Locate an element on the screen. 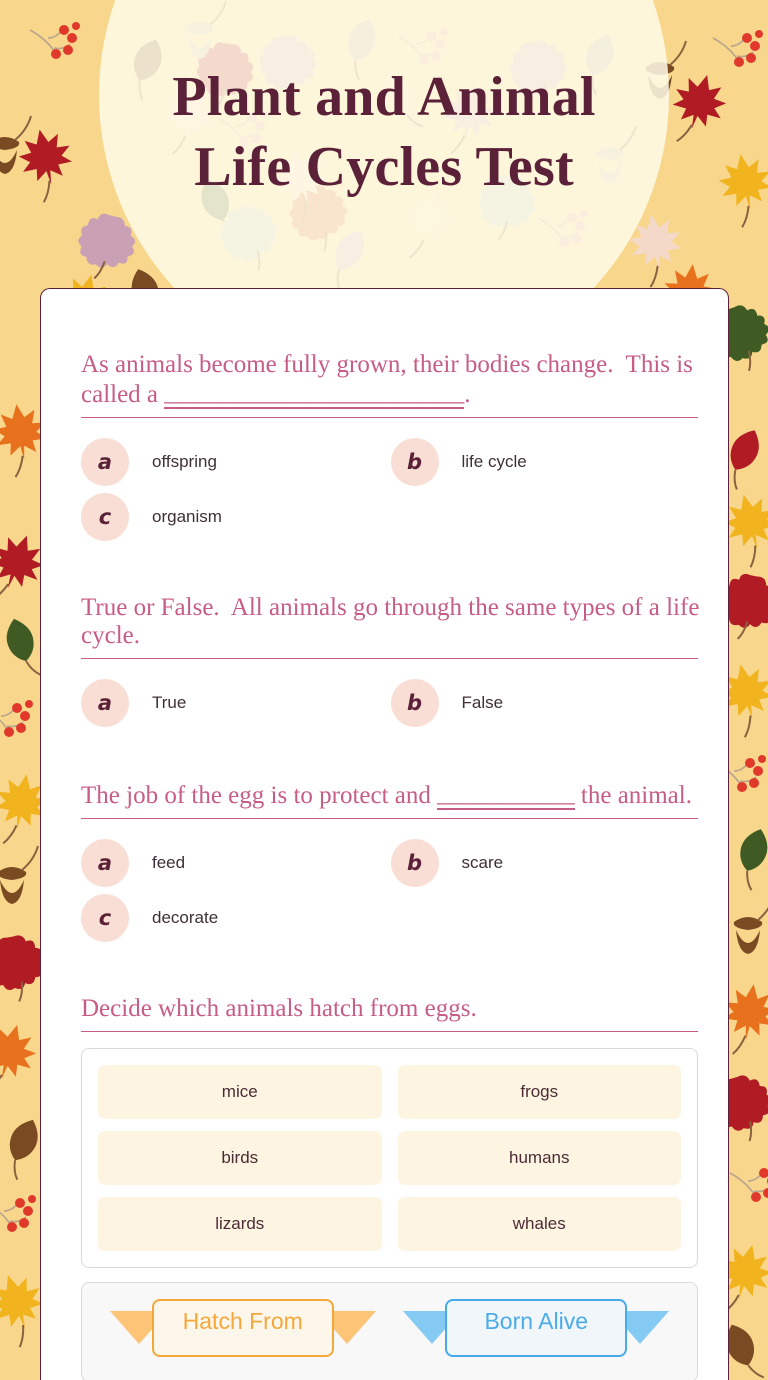  word-tile-humans: humans is located at coordinates (539, 1158).